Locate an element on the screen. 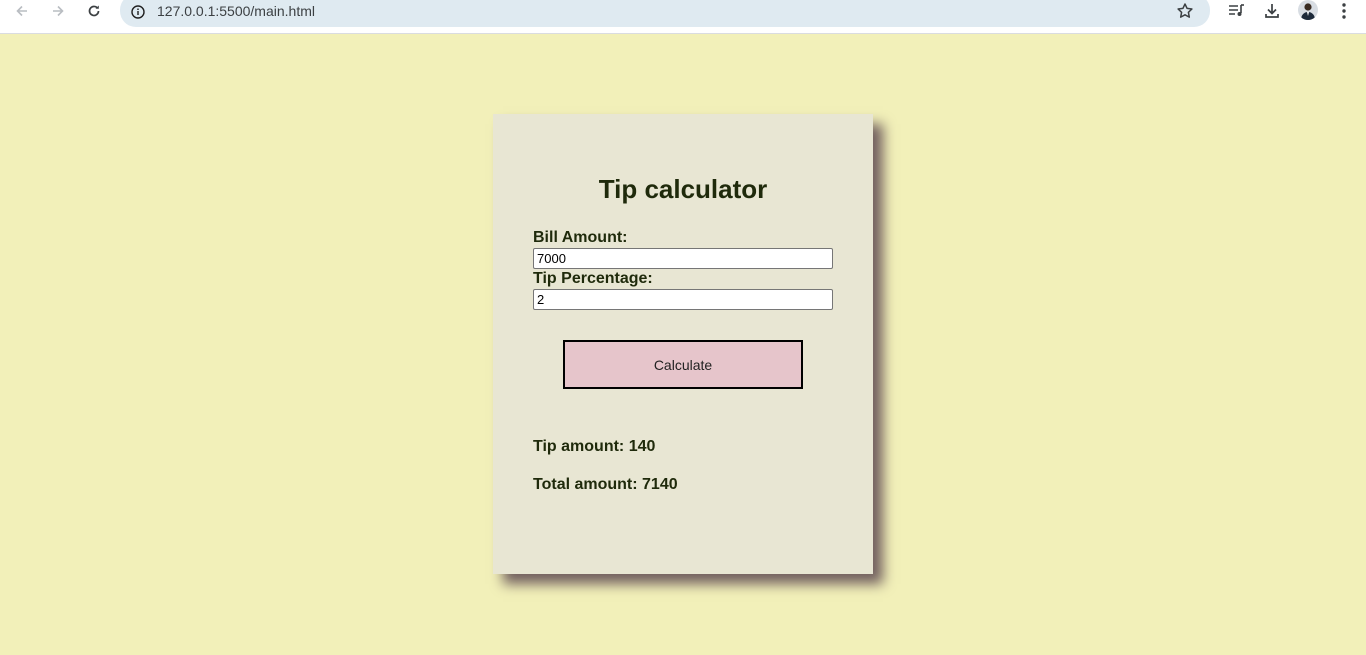  total-amount-result: Total amount: 7140 is located at coordinates (605, 484).